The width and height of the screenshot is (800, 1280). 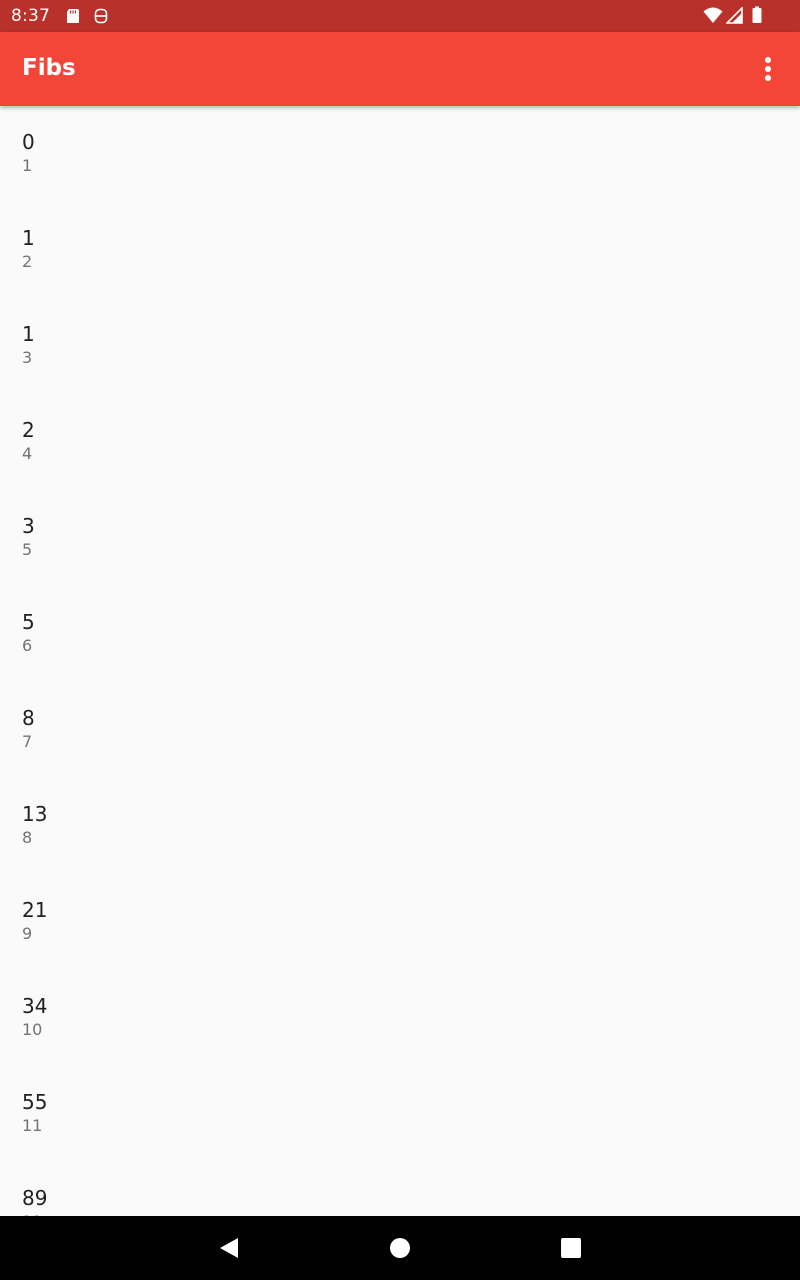 What do you see at coordinates (400, 16) in the screenshot?
I see `status-bar: 8:37` at bounding box center [400, 16].